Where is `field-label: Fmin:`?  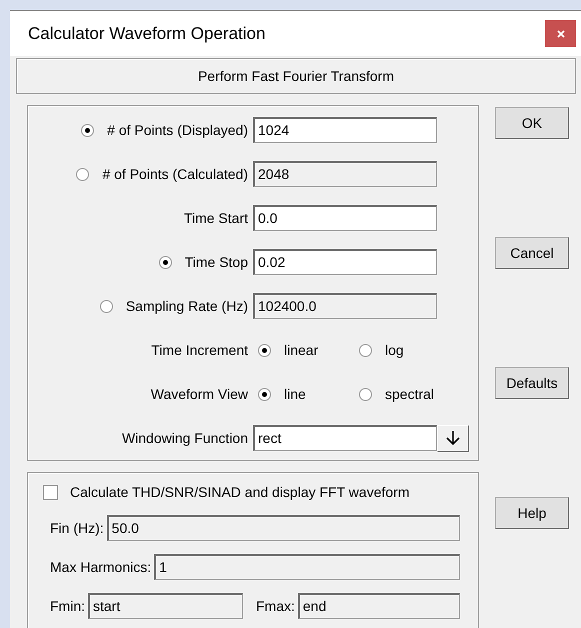 field-label: Fmin: is located at coordinates (67, 606).